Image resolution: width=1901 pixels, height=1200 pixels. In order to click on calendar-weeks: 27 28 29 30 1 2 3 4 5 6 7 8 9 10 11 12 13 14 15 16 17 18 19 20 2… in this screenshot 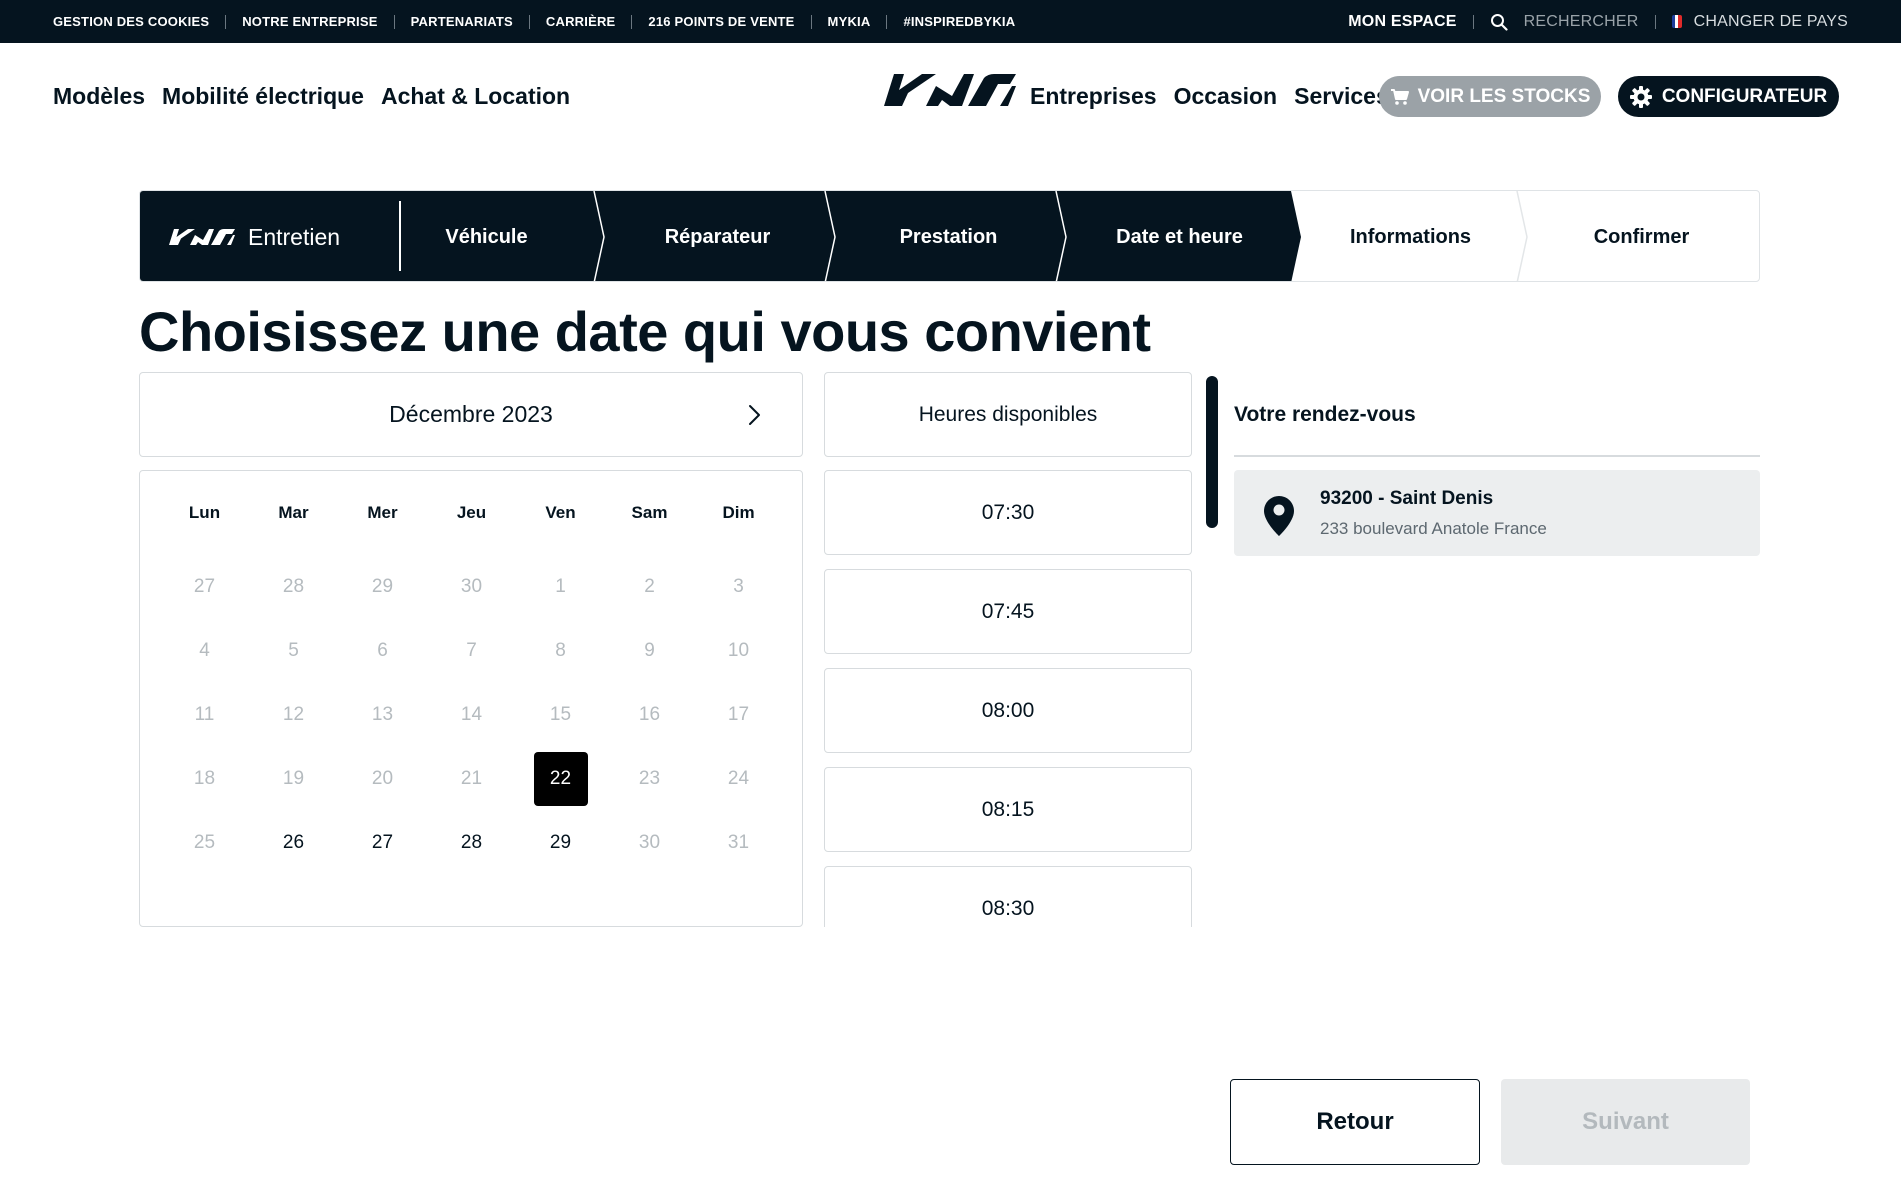, I will do `click(472, 715)`.